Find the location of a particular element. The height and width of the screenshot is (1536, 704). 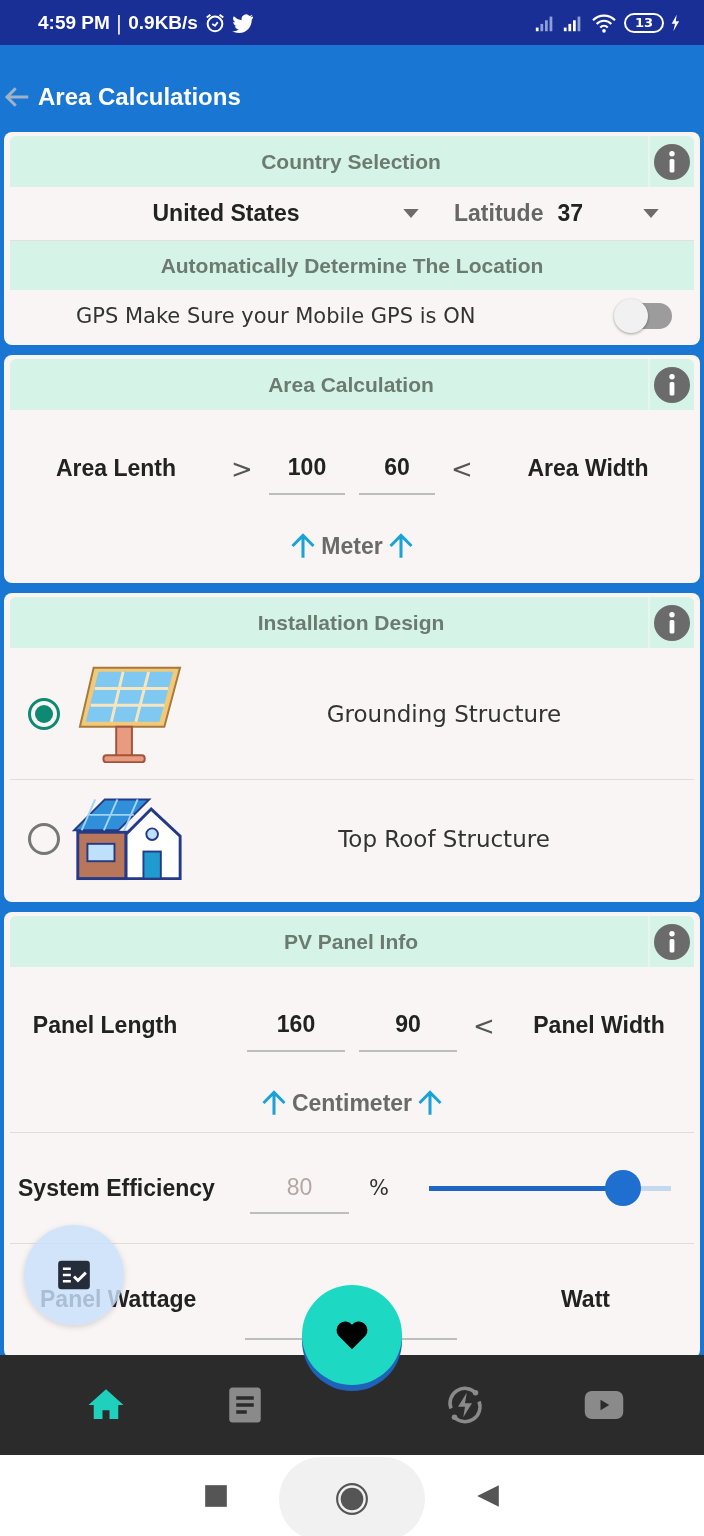

width-label: Panel Width is located at coordinates (599, 1025).